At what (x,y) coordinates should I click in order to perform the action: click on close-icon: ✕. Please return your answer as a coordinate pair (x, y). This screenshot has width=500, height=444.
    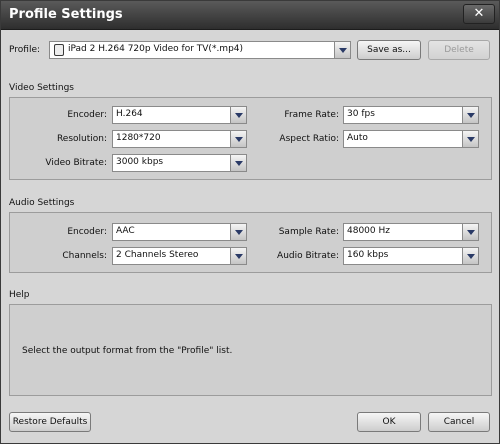
    Looking at the image, I should click on (479, 13).